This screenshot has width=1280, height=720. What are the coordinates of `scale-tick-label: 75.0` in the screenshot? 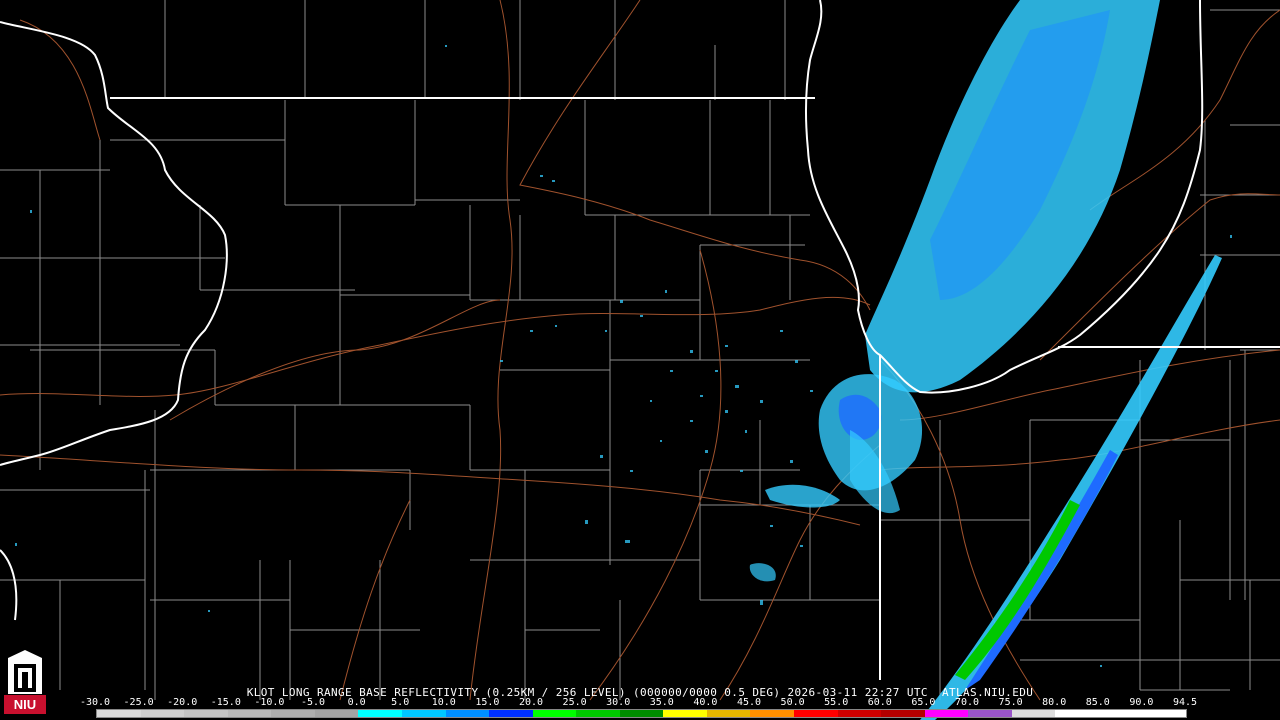 It's located at (1010, 702).